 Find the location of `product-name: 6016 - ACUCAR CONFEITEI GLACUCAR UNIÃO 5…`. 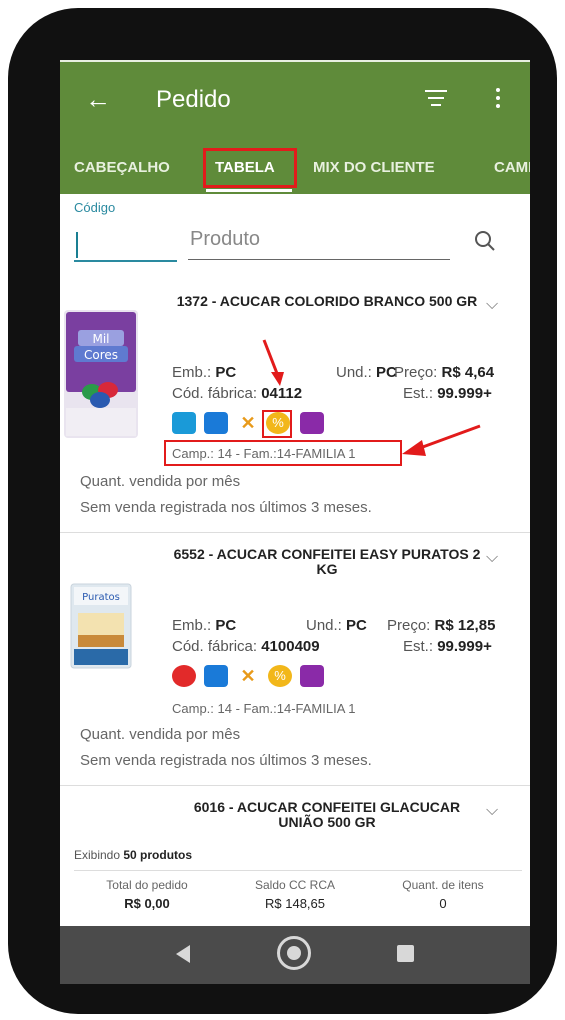

product-name: 6016 - ACUCAR CONFEITEI GLACUCAR UNIÃO 5… is located at coordinates (327, 814).